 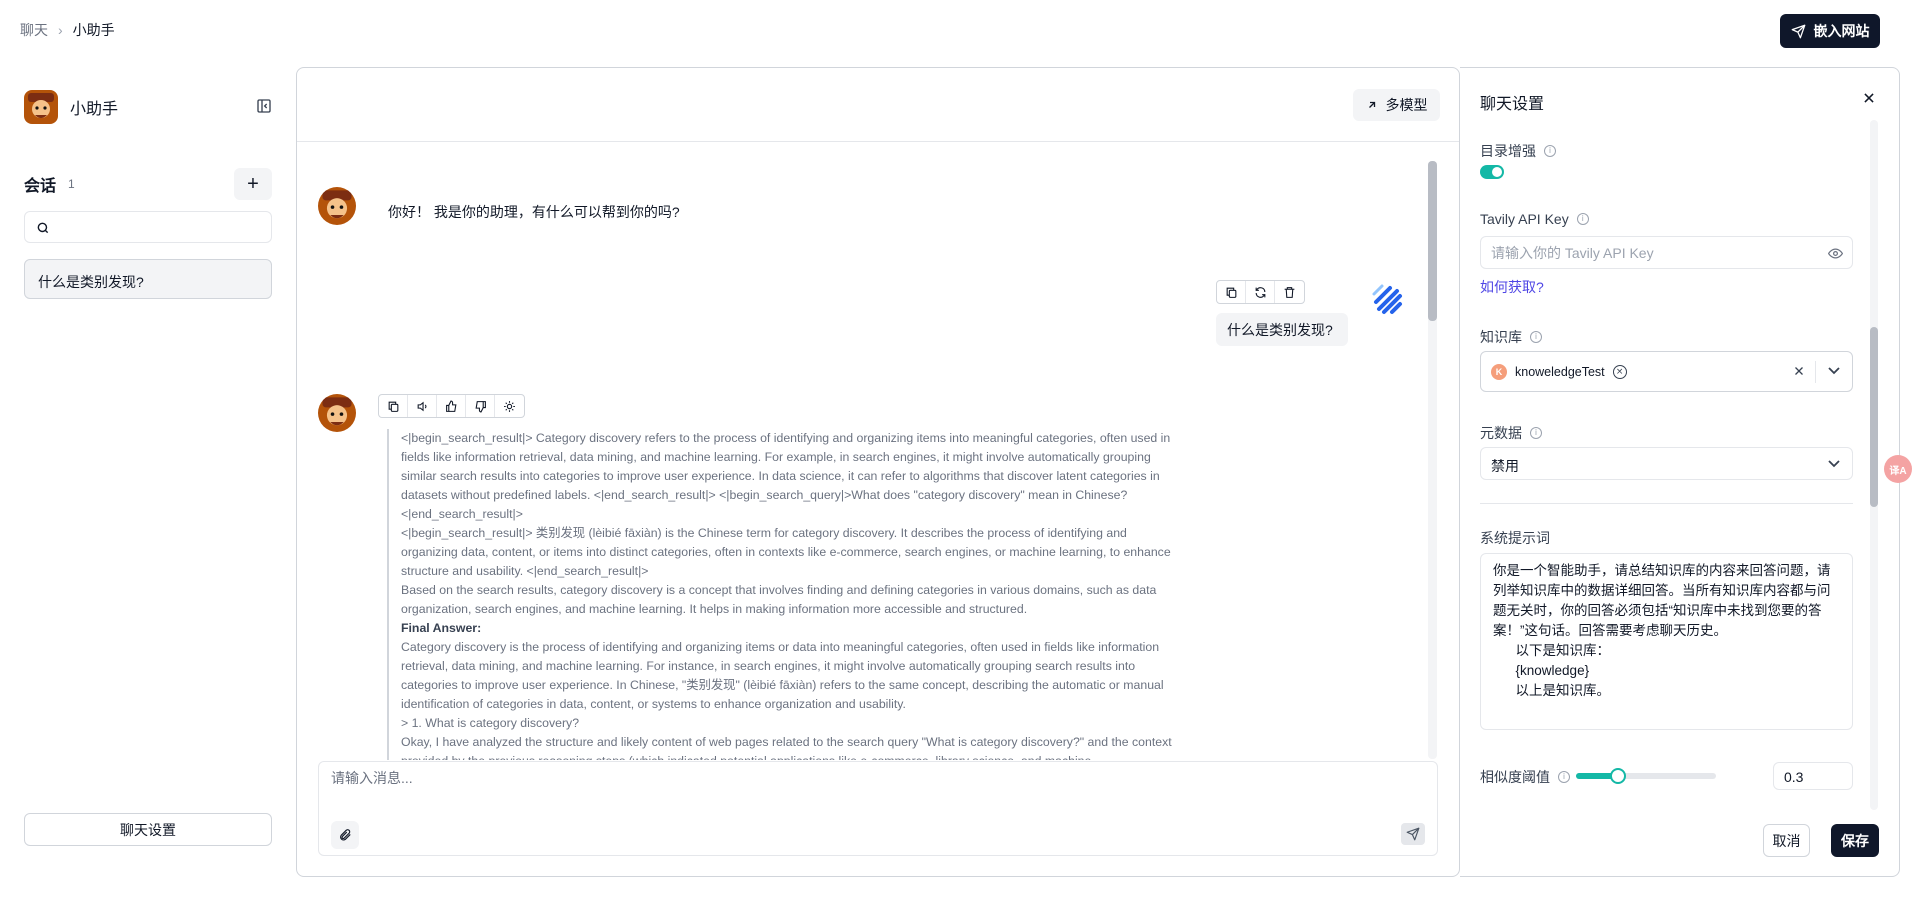 What do you see at coordinates (1501, 337) in the screenshot?
I see `knowledge-base-text: 知识库` at bounding box center [1501, 337].